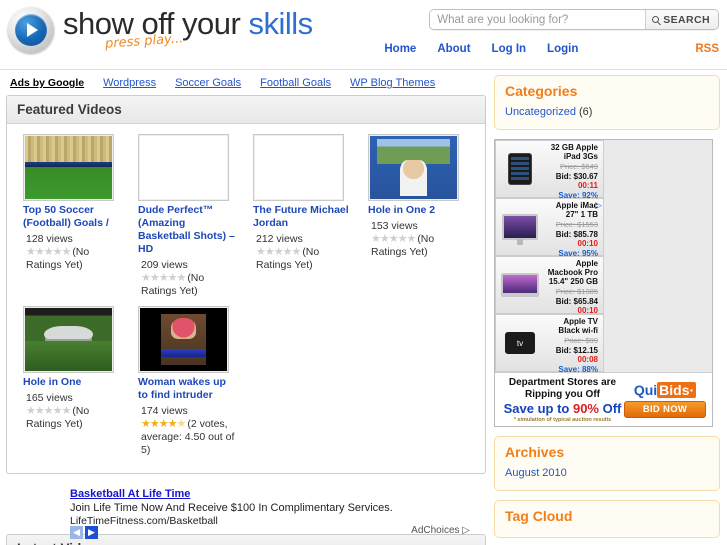  What do you see at coordinates (578, 326) in the screenshot?
I see `product-name: Apple TV Black wi-fi` at bounding box center [578, 326].